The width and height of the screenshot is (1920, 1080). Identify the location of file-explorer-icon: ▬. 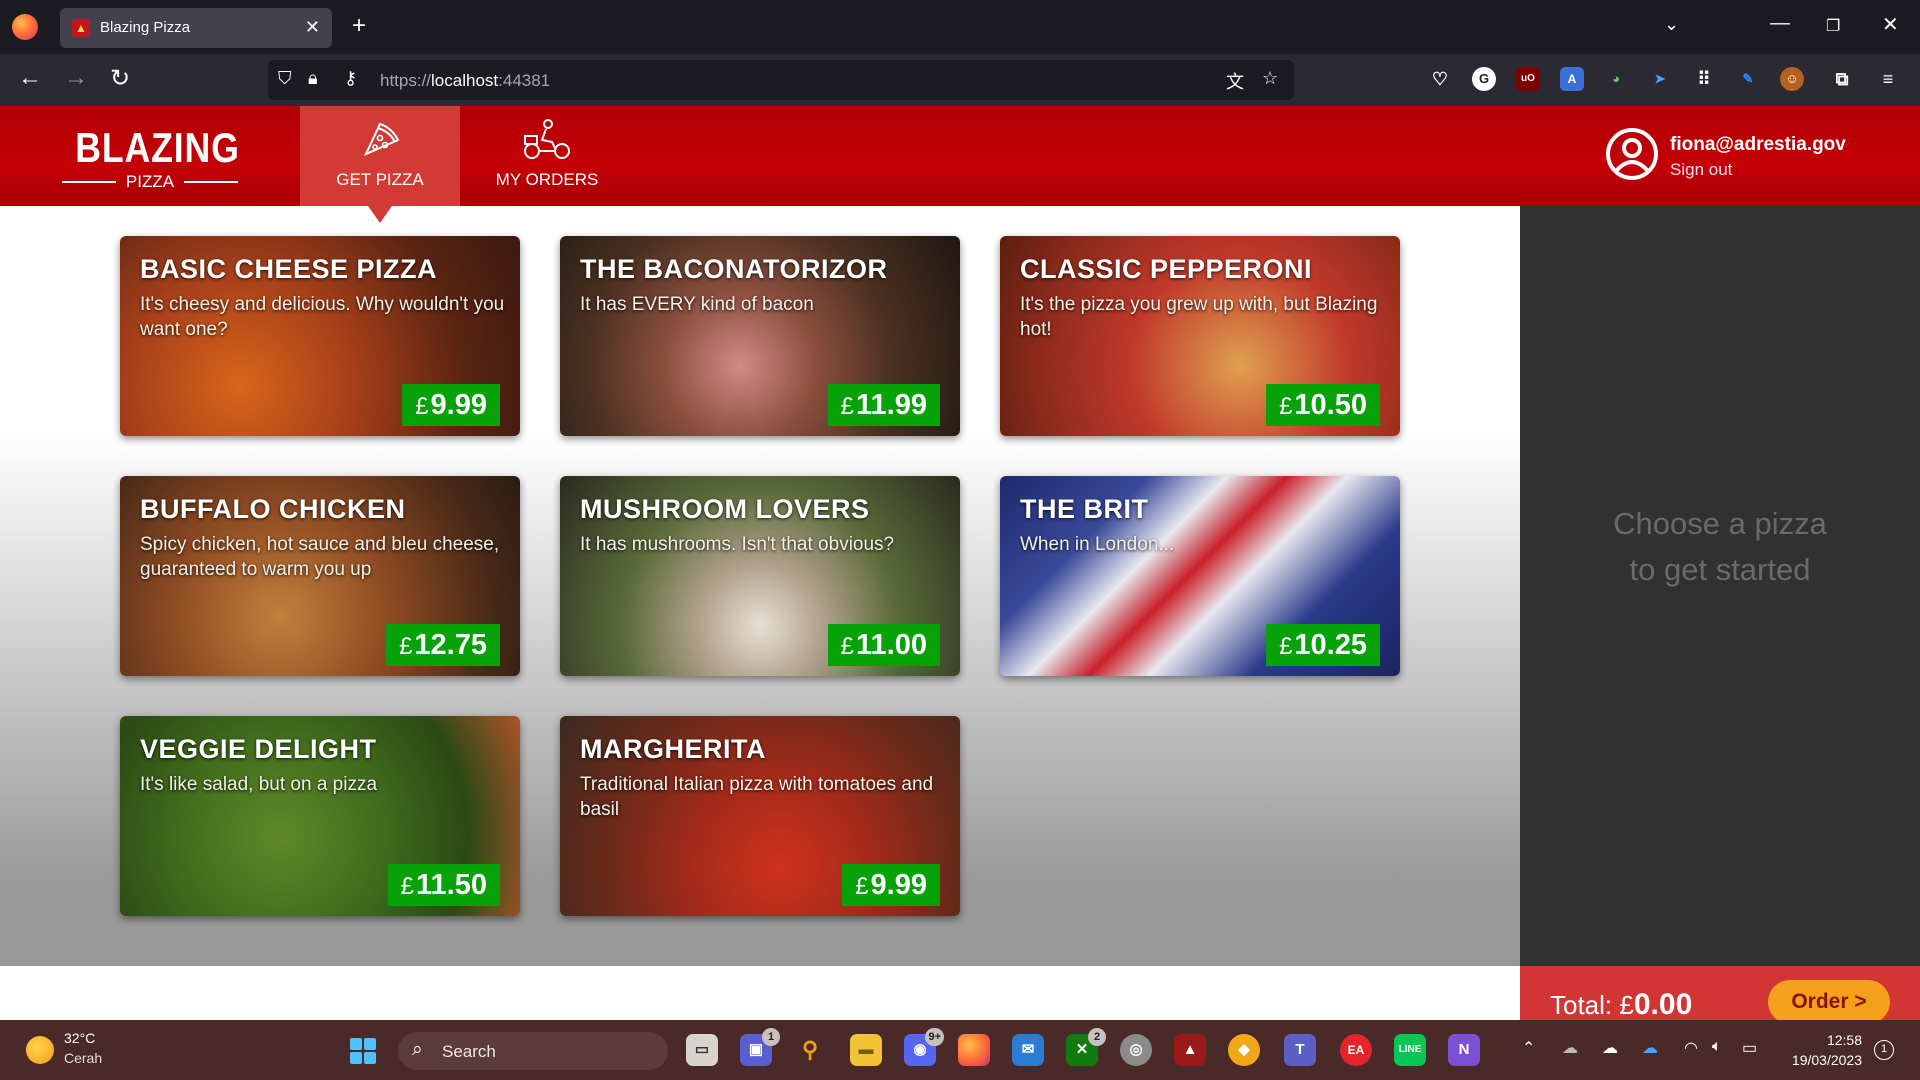
(866, 1050).